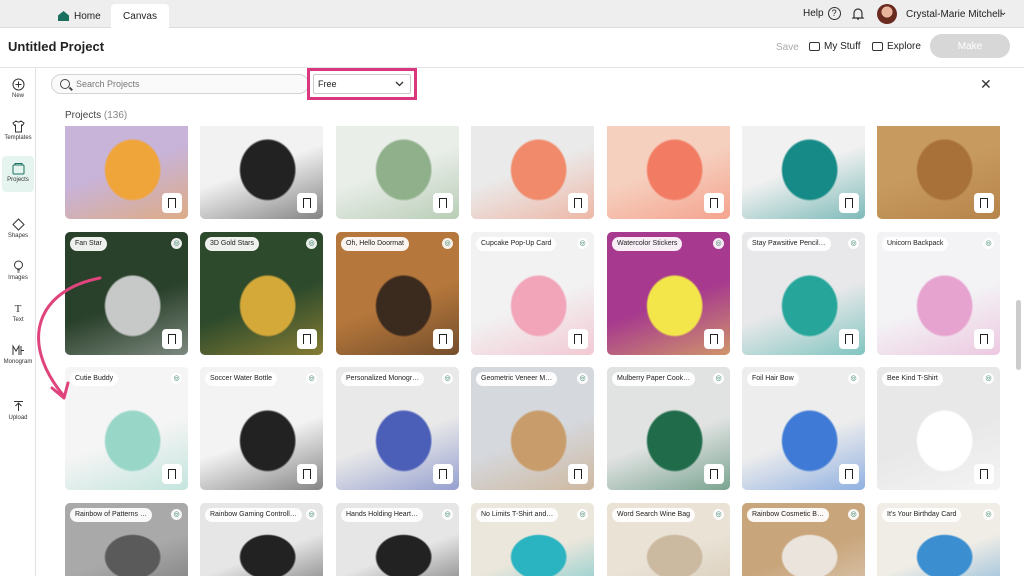 The image size is (1024, 576). Describe the element at coordinates (803, 539) in the screenshot. I see `project-card: Rainbow Cosmetic B… ◎` at that location.